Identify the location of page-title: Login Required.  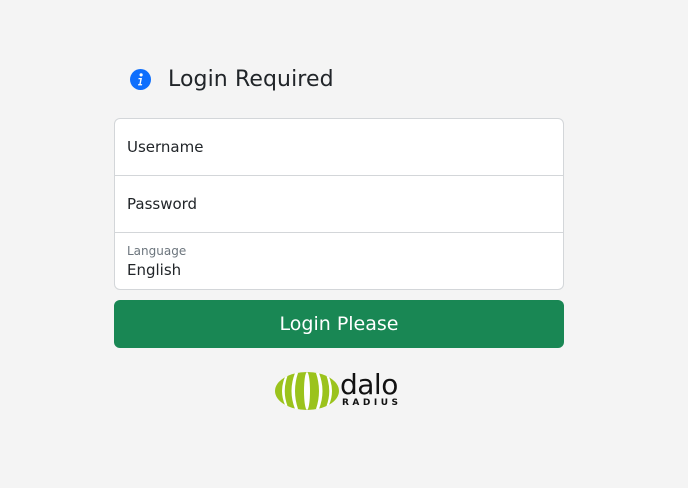
(251, 79).